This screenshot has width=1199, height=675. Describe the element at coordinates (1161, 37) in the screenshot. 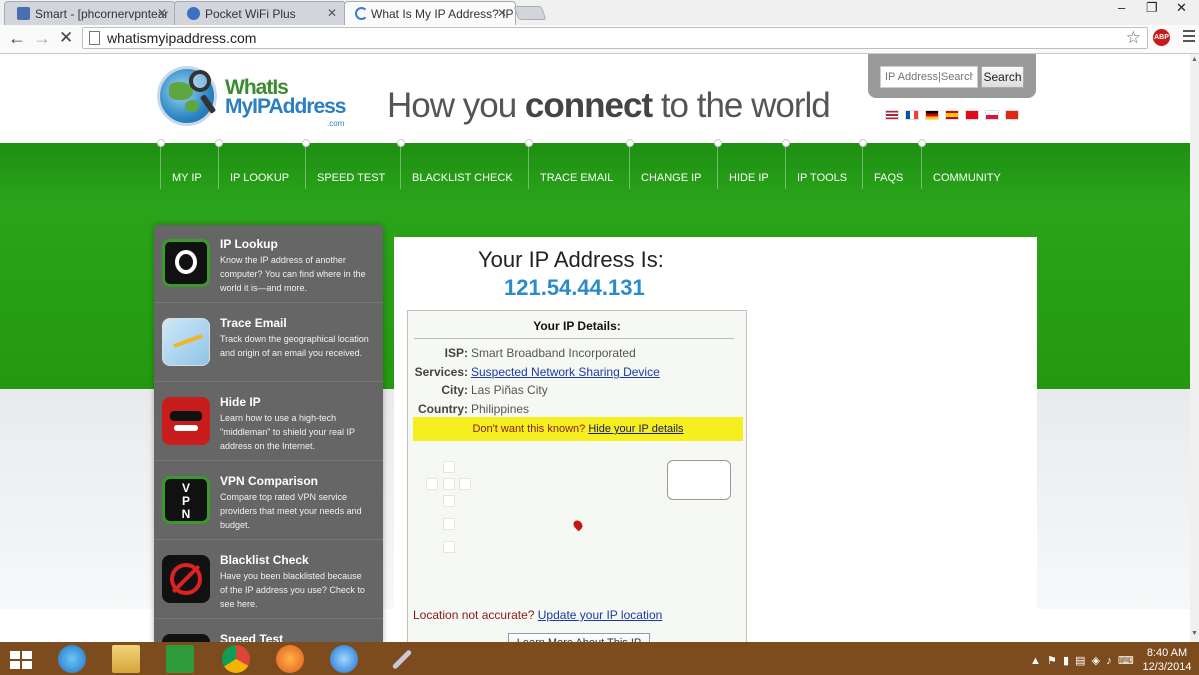

I see `adblock-icon: ABP` at that location.